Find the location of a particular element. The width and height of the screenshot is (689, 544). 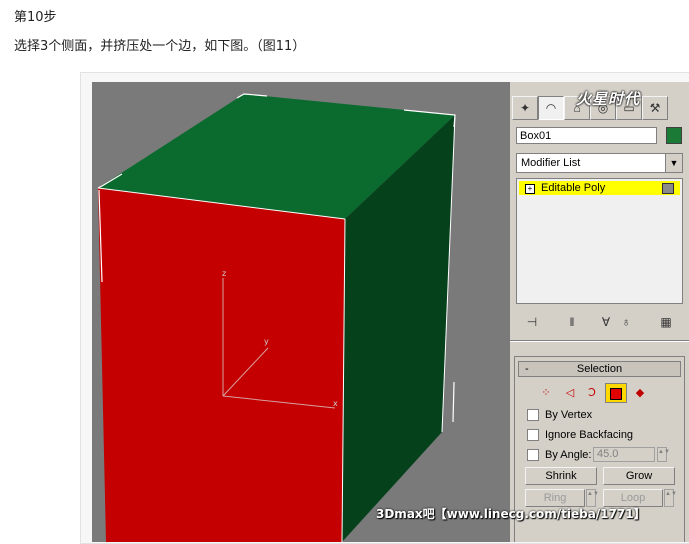

stack-item-swatch is located at coordinates (668, 188).